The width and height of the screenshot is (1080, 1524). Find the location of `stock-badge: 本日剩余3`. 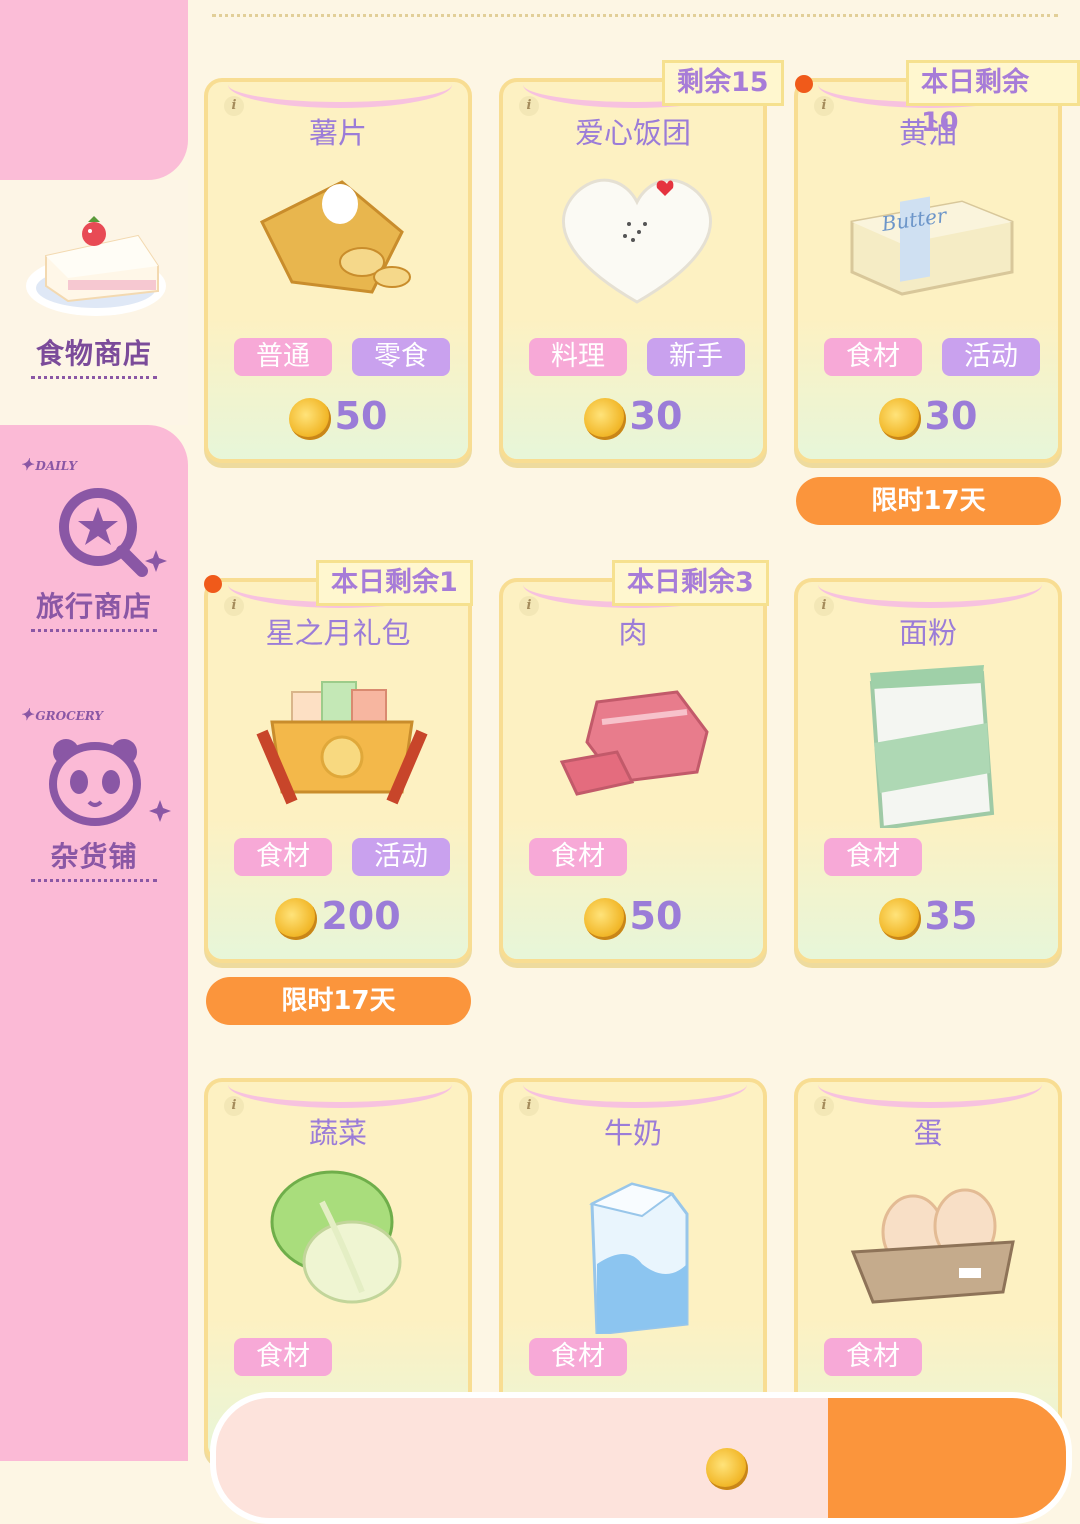

stock-badge: 本日剩余3 is located at coordinates (690, 583).